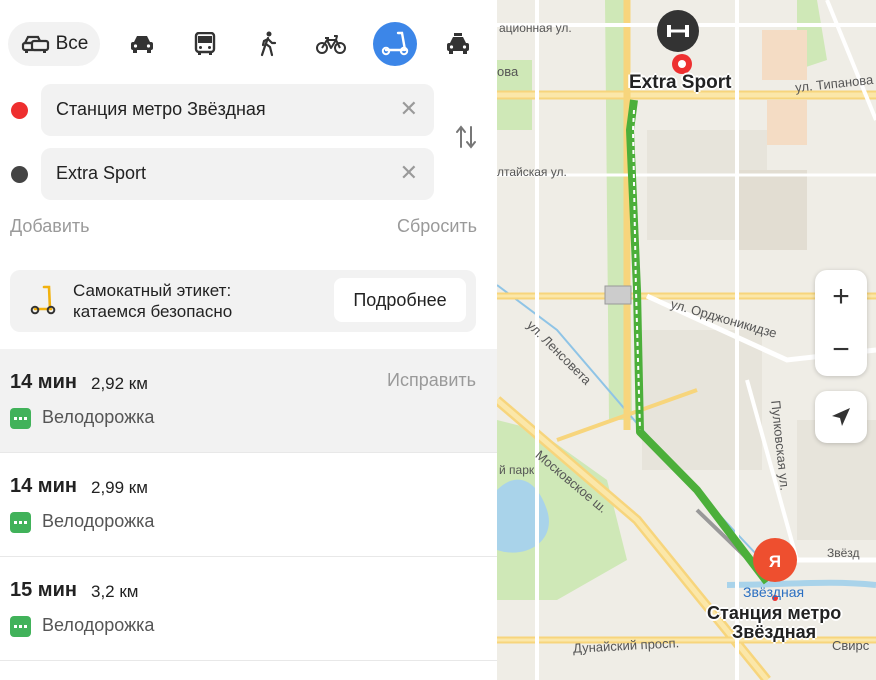 The width and height of the screenshot is (876, 680). Describe the element at coordinates (431, 380) in the screenshot. I see `fix-route-link: Исправить` at that location.